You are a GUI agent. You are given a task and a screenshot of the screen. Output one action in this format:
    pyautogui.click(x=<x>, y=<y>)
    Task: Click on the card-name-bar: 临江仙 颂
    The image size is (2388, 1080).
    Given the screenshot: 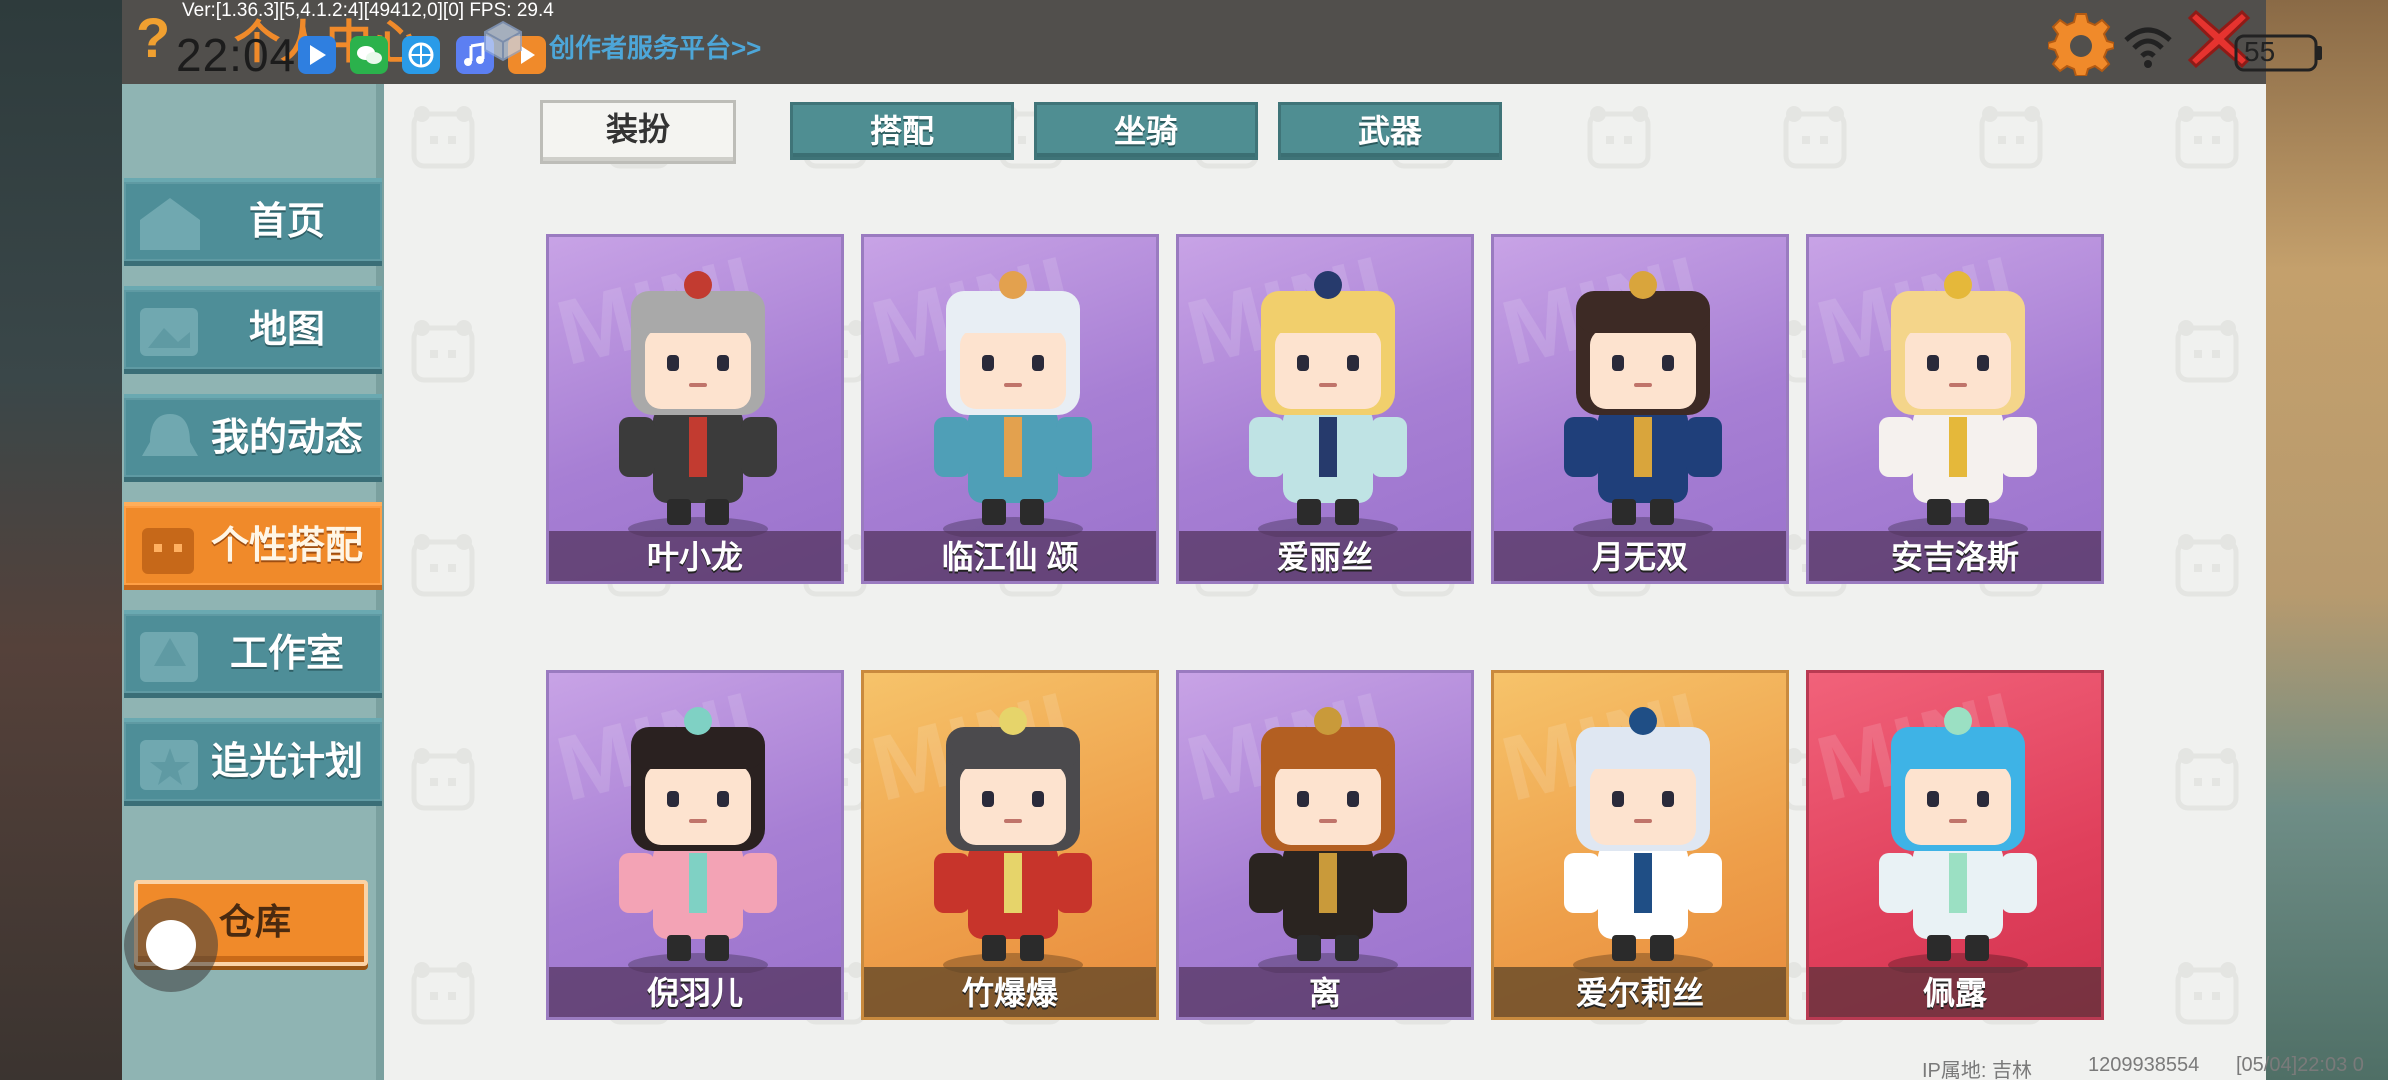 What is the action you would take?
    pyautogui.click(x=1010, y=556)
    